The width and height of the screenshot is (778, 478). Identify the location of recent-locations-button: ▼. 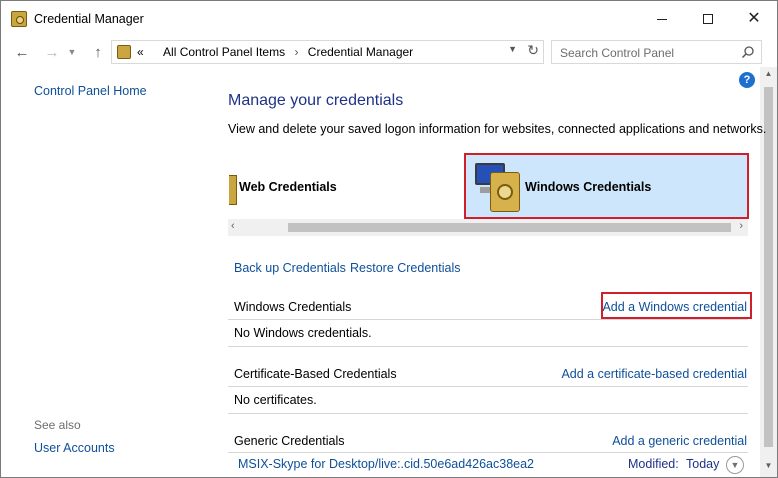
(72, 52).